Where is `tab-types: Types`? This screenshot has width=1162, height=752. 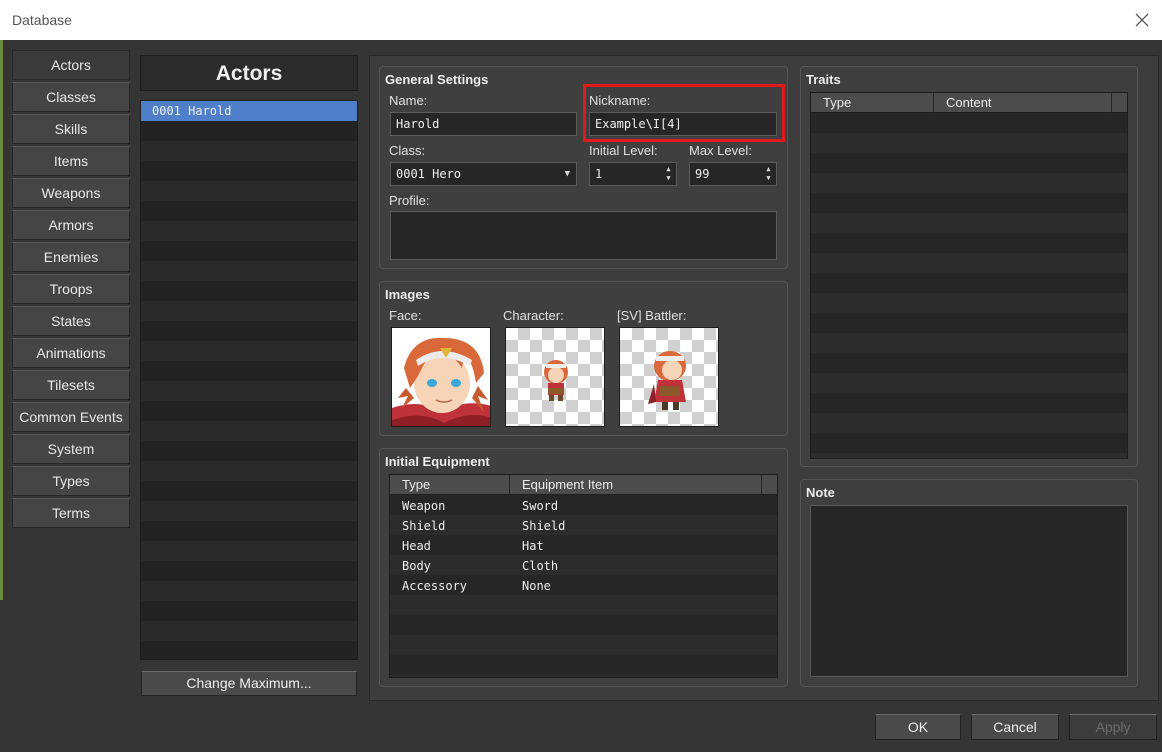
tab-types: Types is located at coordinates (71, 481).